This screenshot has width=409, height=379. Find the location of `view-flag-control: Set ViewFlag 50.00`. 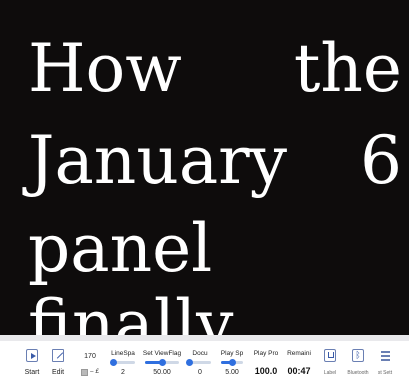

view-flag-control: Set ViewFlag 50.00 is located at coordinates (162, 360).